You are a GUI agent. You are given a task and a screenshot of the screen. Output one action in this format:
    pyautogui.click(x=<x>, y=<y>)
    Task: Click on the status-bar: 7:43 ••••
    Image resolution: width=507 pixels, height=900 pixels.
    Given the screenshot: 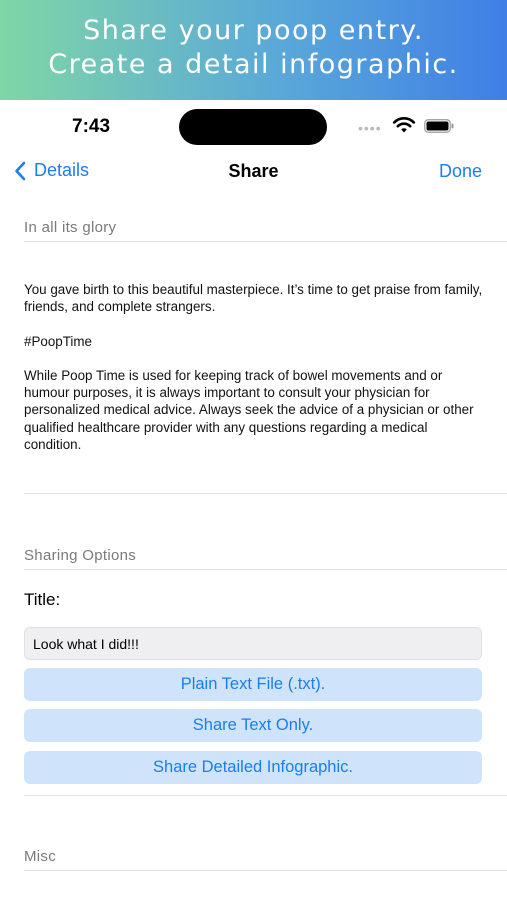 What is the action you would take?
    pyautogui.click(x=253, y=126)
    